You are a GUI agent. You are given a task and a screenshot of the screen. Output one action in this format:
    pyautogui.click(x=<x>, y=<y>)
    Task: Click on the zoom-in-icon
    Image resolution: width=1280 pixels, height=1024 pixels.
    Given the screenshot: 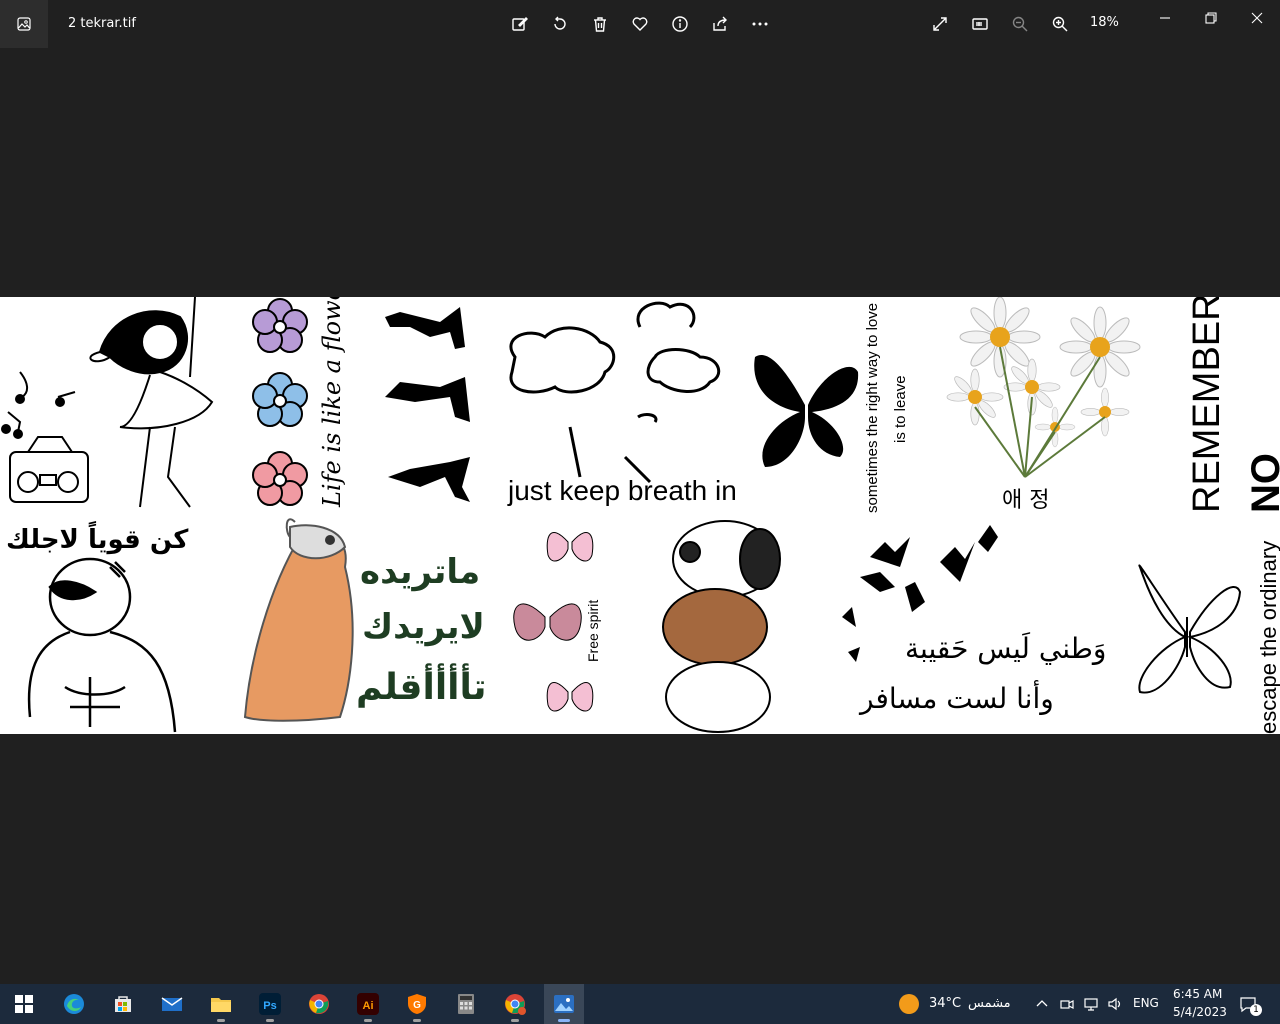 What is the action you would take?
    pyautogui.click(x=1060, y=24)
    